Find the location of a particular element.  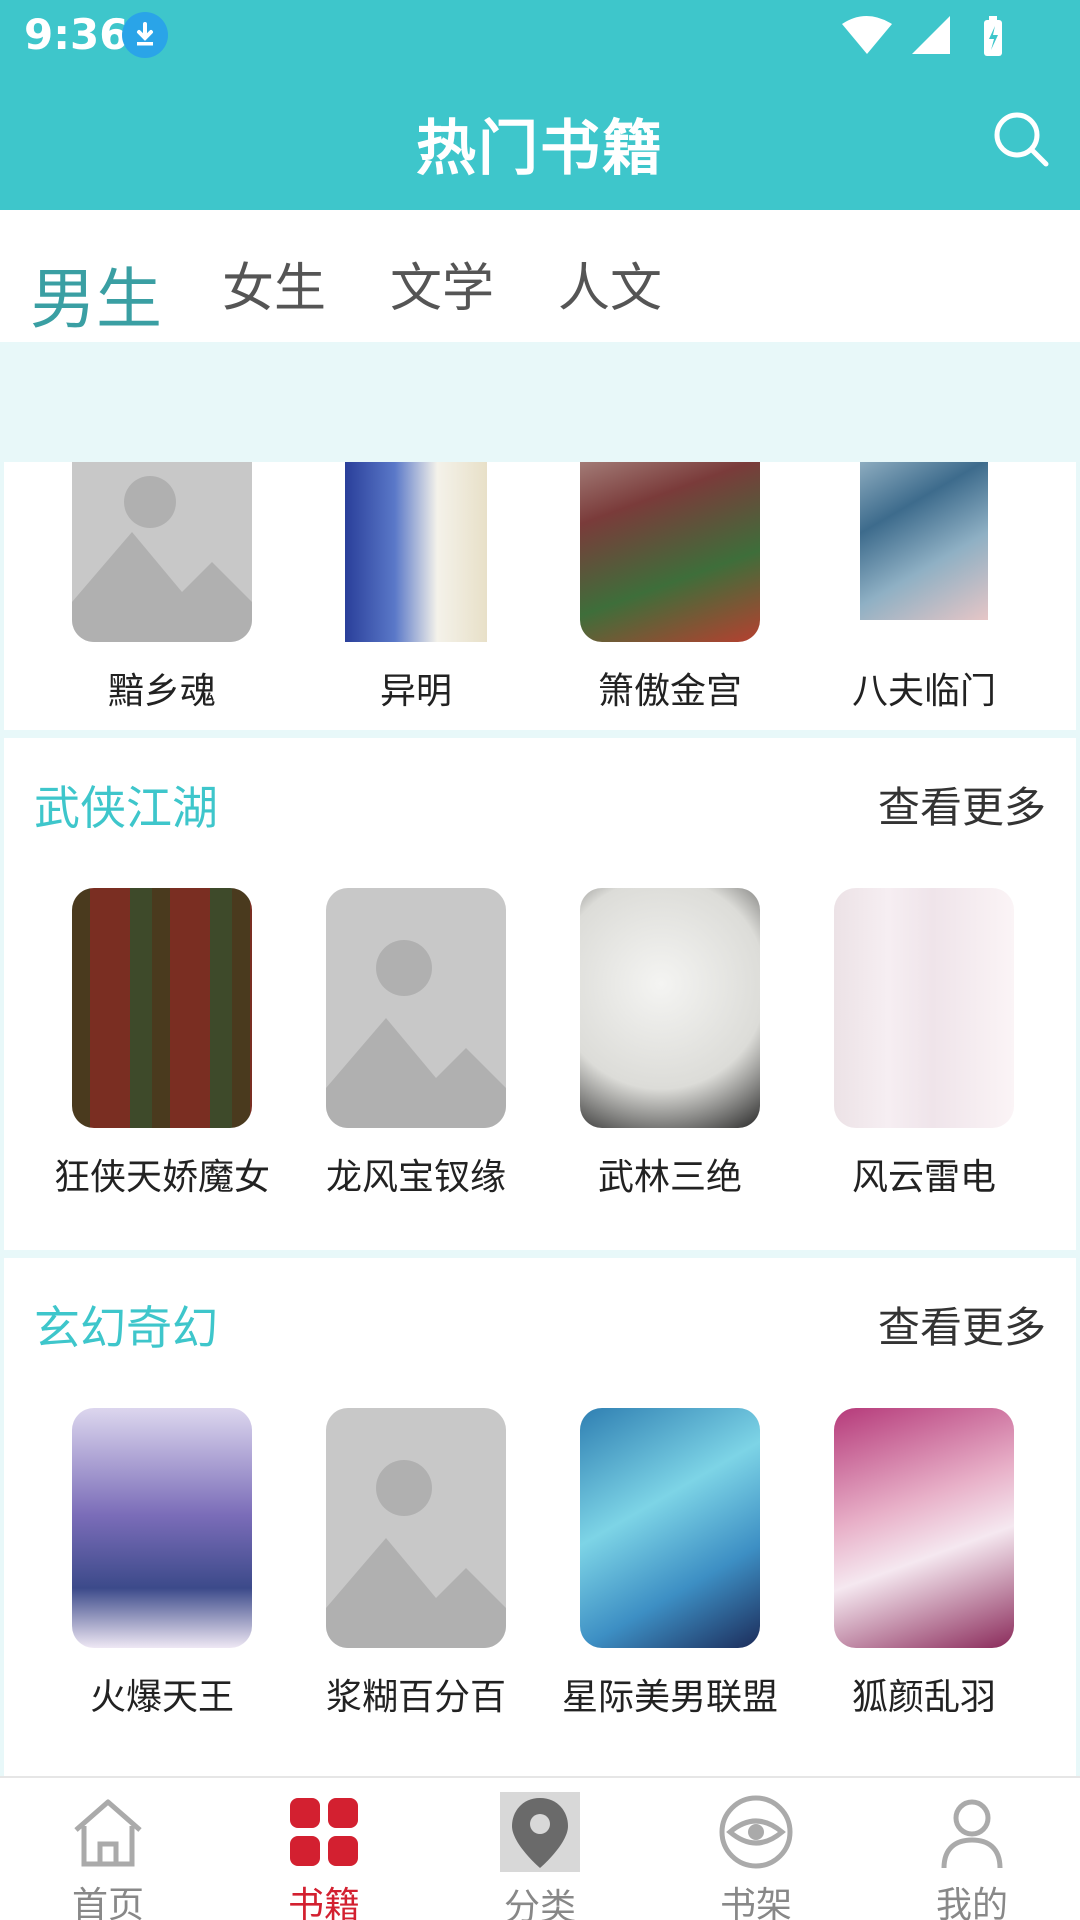

book-title: 龙风宝钗缘 is located at coordinates (415, 1177).